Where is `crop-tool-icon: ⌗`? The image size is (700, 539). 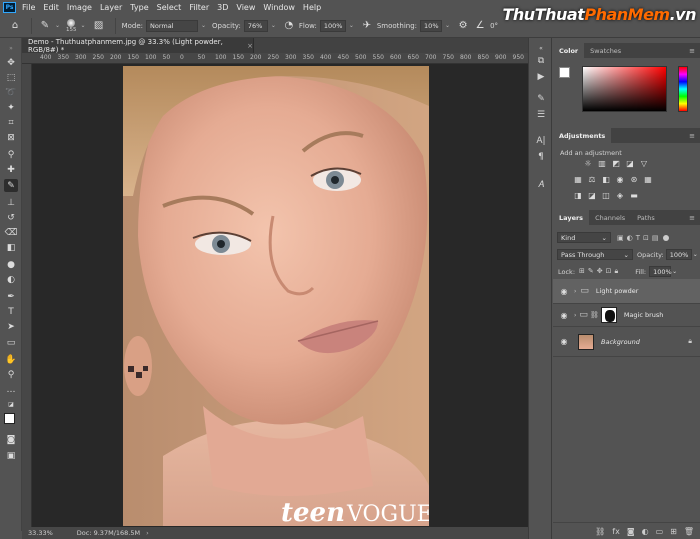
crop-tool-icon: ⌗ is located at coordinates (11, 122).